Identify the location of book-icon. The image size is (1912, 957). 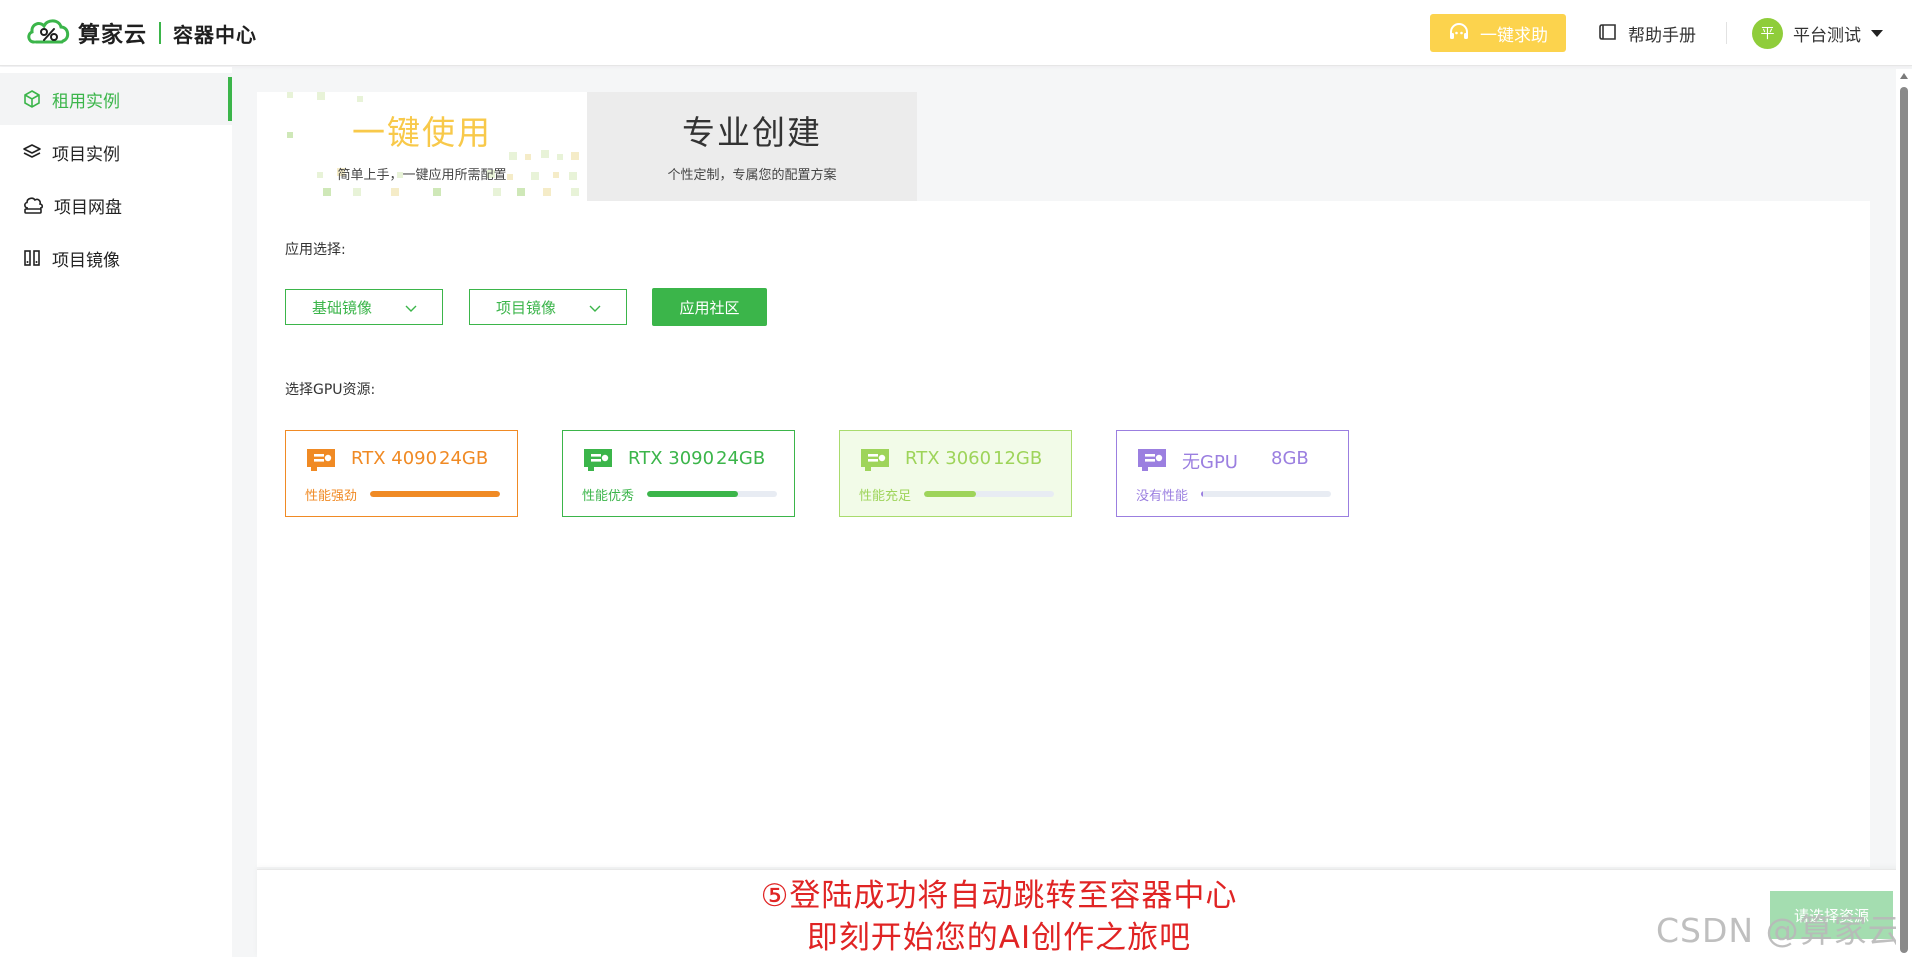
(1607, 32).